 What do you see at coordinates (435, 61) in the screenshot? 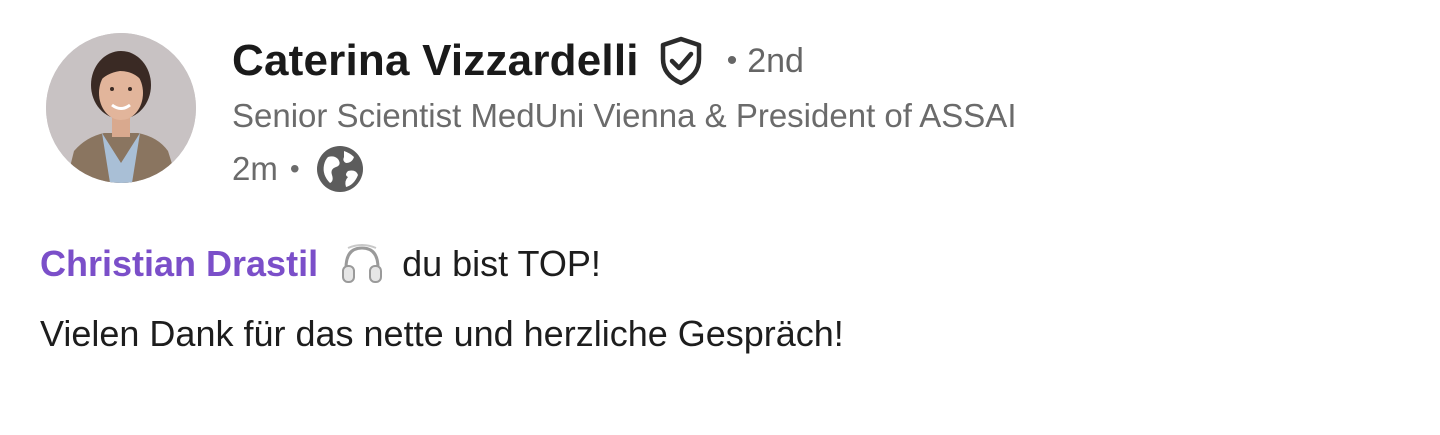
I see `author-name: Caterina Vizzardelli` at bounding box center [435, 61].